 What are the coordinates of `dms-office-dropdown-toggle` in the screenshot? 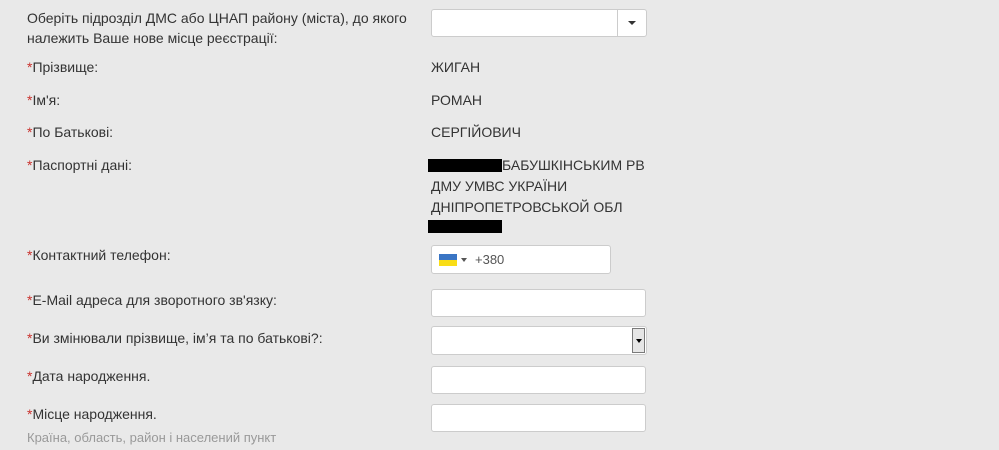 It's located at (631, 23).